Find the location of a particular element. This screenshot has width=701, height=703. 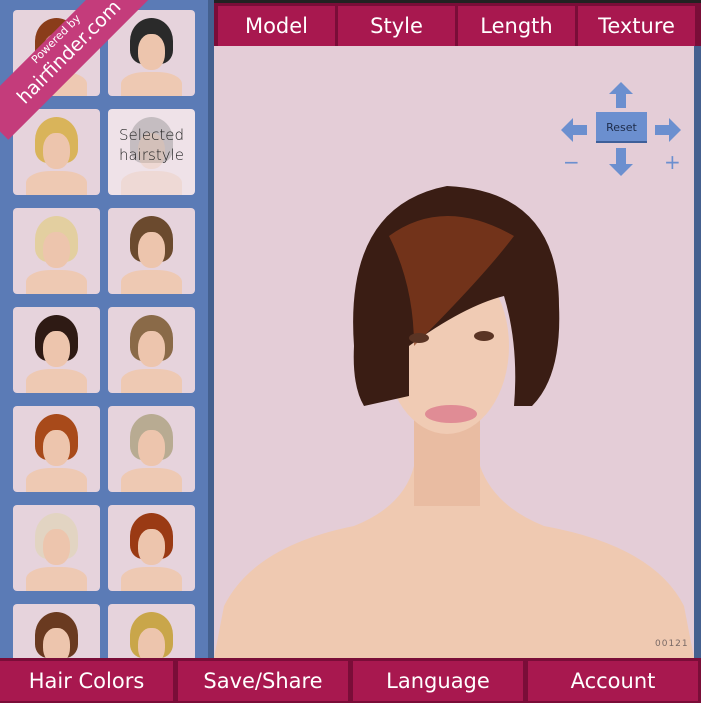

selected-hairstyle-thumb: Selected hairstyle is located at coordinates (151, 152).